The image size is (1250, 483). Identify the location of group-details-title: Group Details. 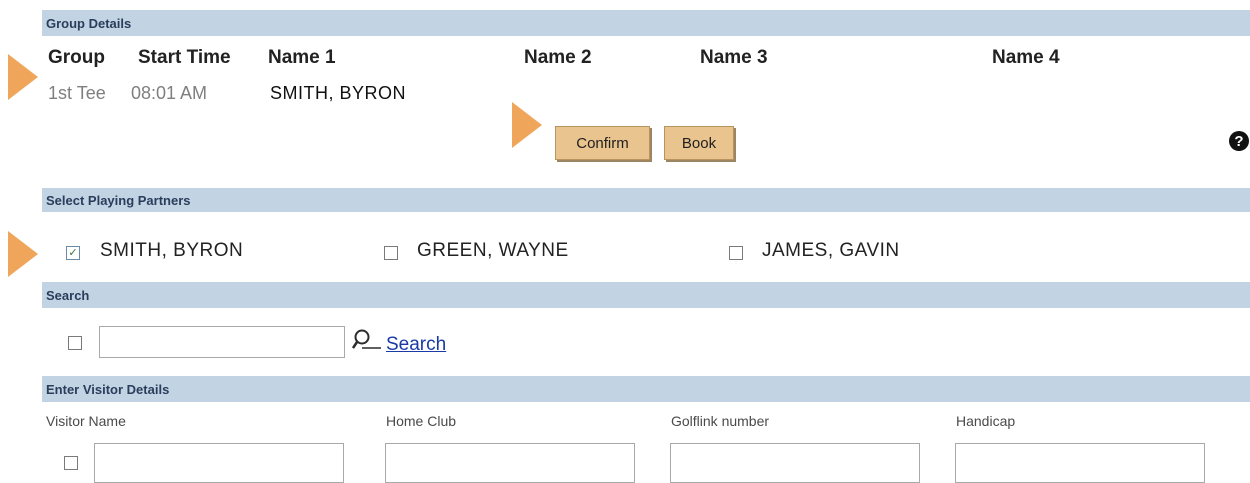
(89, 23).